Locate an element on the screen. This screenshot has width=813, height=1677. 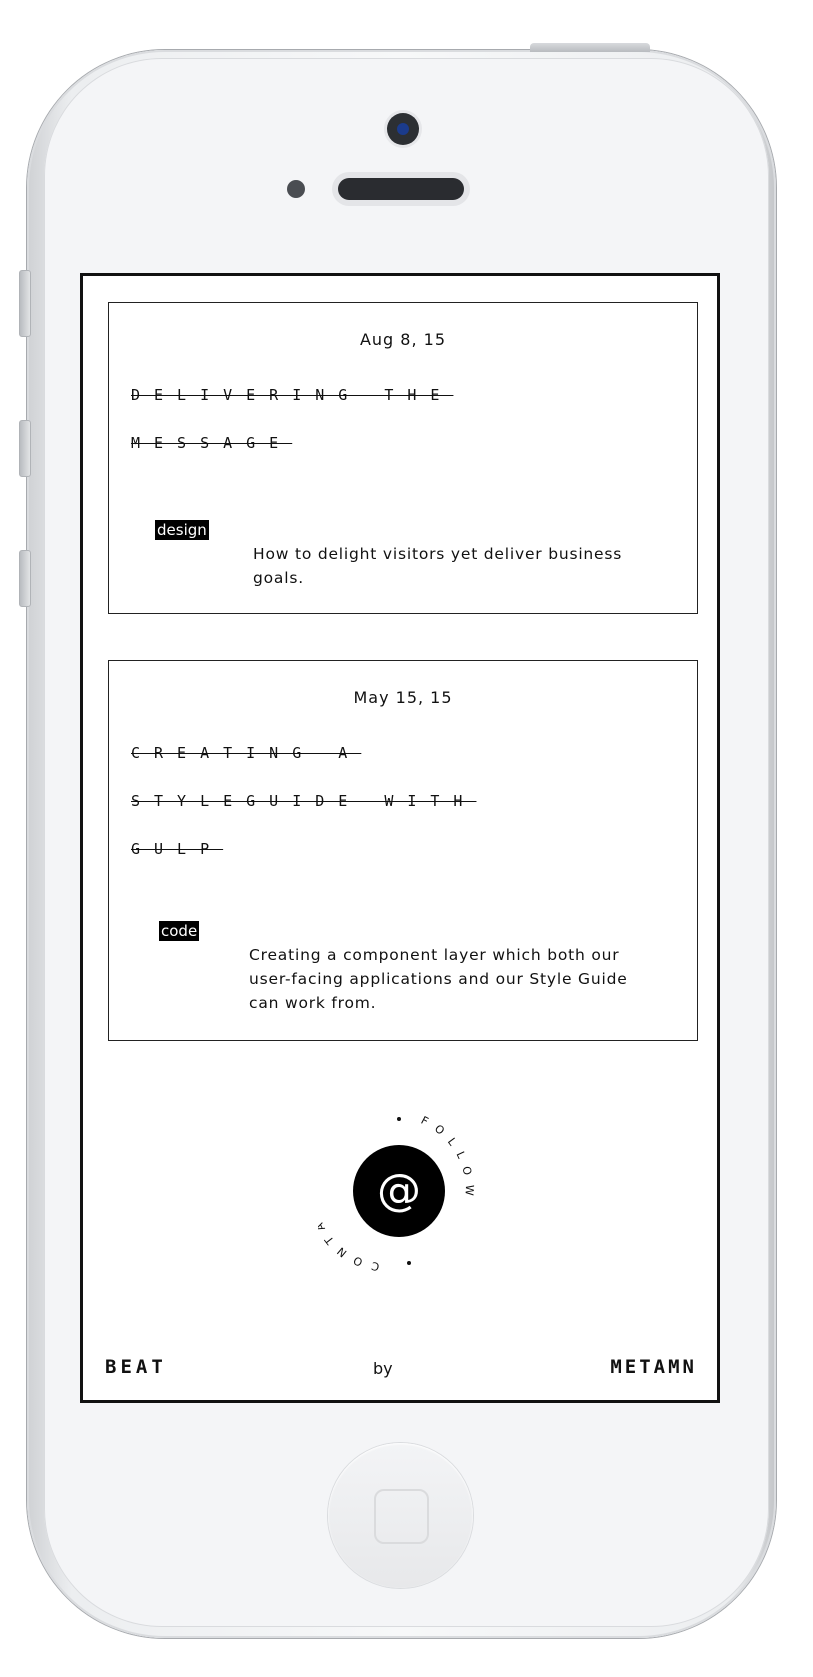
post-title-line: Gulp is located at coordinates (384, 849).